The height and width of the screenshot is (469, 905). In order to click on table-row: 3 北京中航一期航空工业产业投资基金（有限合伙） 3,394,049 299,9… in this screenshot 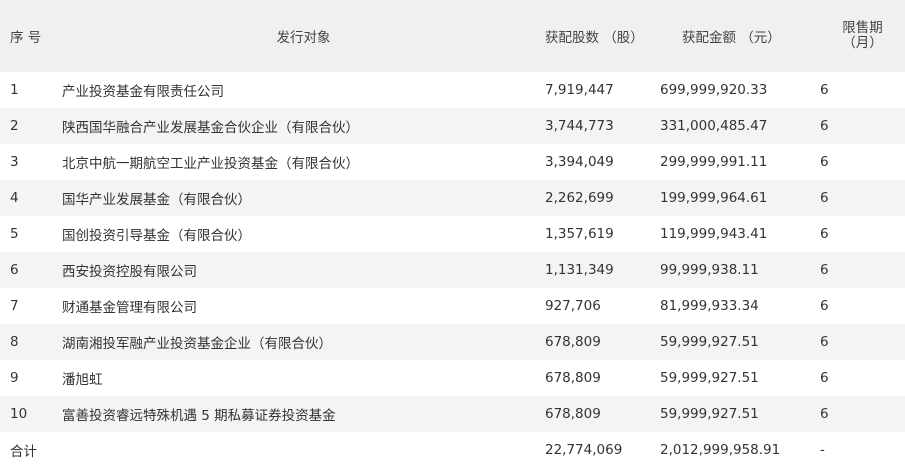, I will do `click(452, 162)`.